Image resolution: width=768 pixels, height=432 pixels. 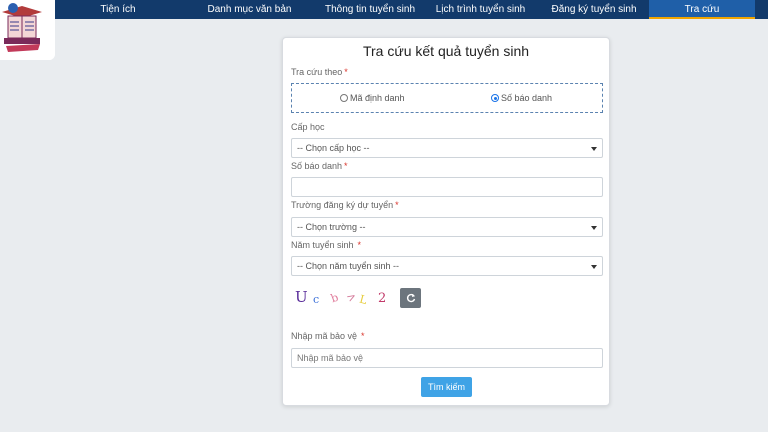 What do you see at coordinates (328, 336) in the screenshot?
I see `security-code-label: Nhập mã bảo vệ *` at bounding box center [328, 336].